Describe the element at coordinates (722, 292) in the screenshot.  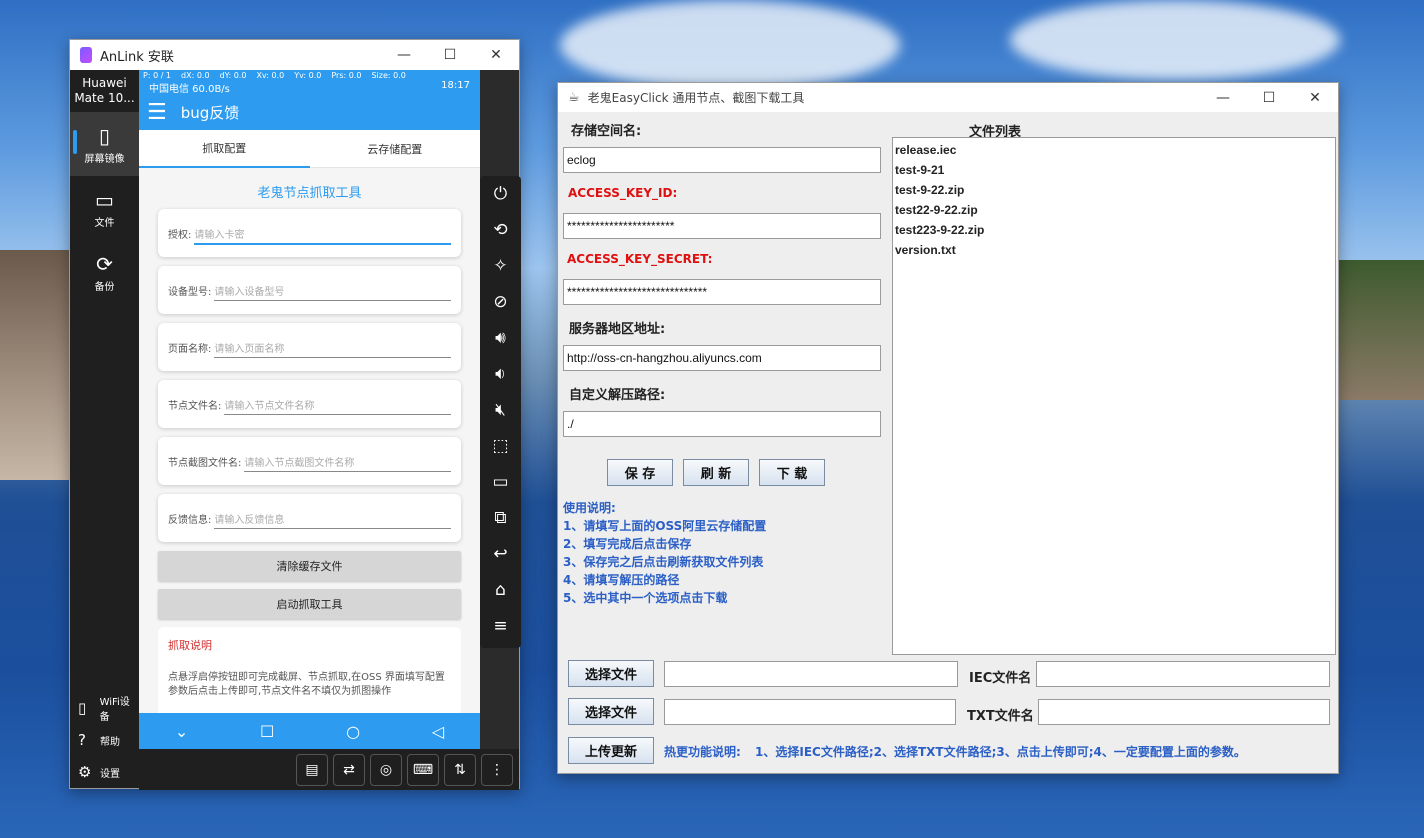
I see `access-key-secret-input: ******************************` at that location.